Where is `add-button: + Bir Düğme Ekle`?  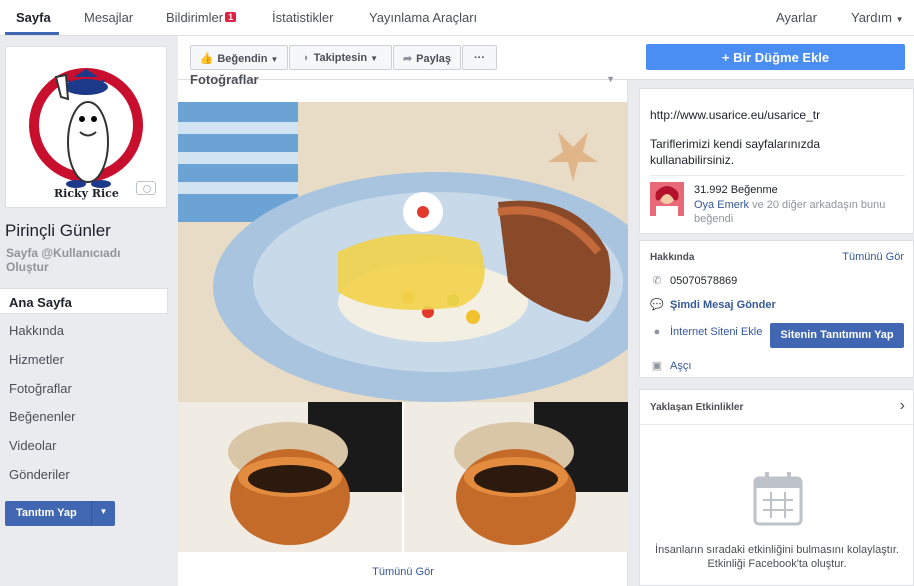
add-button: + Bir Düğme Ekle is located at coordinates (775, 57).